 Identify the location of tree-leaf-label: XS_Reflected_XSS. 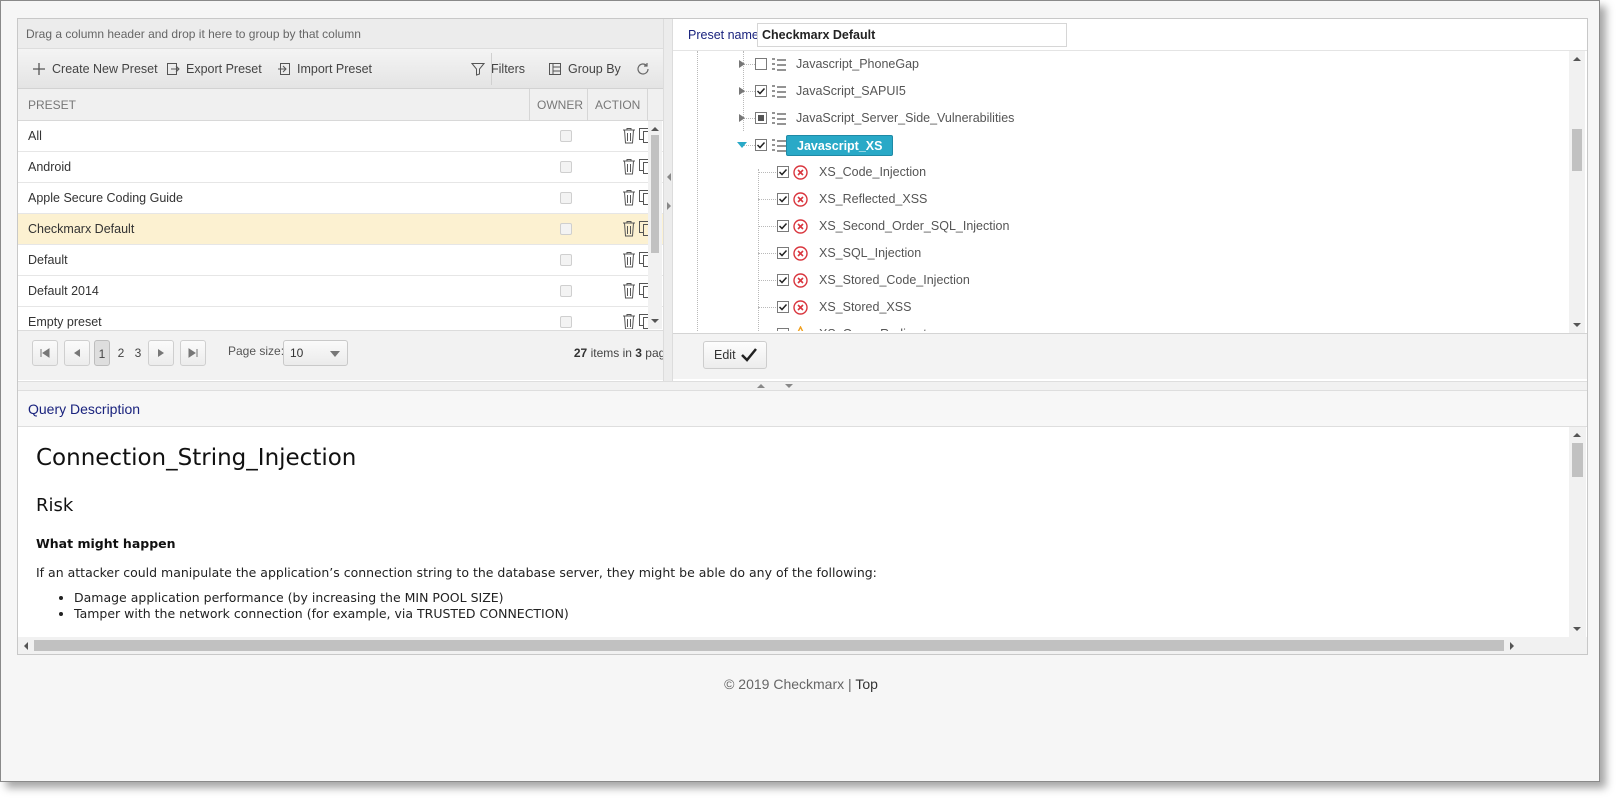
(873, 199).